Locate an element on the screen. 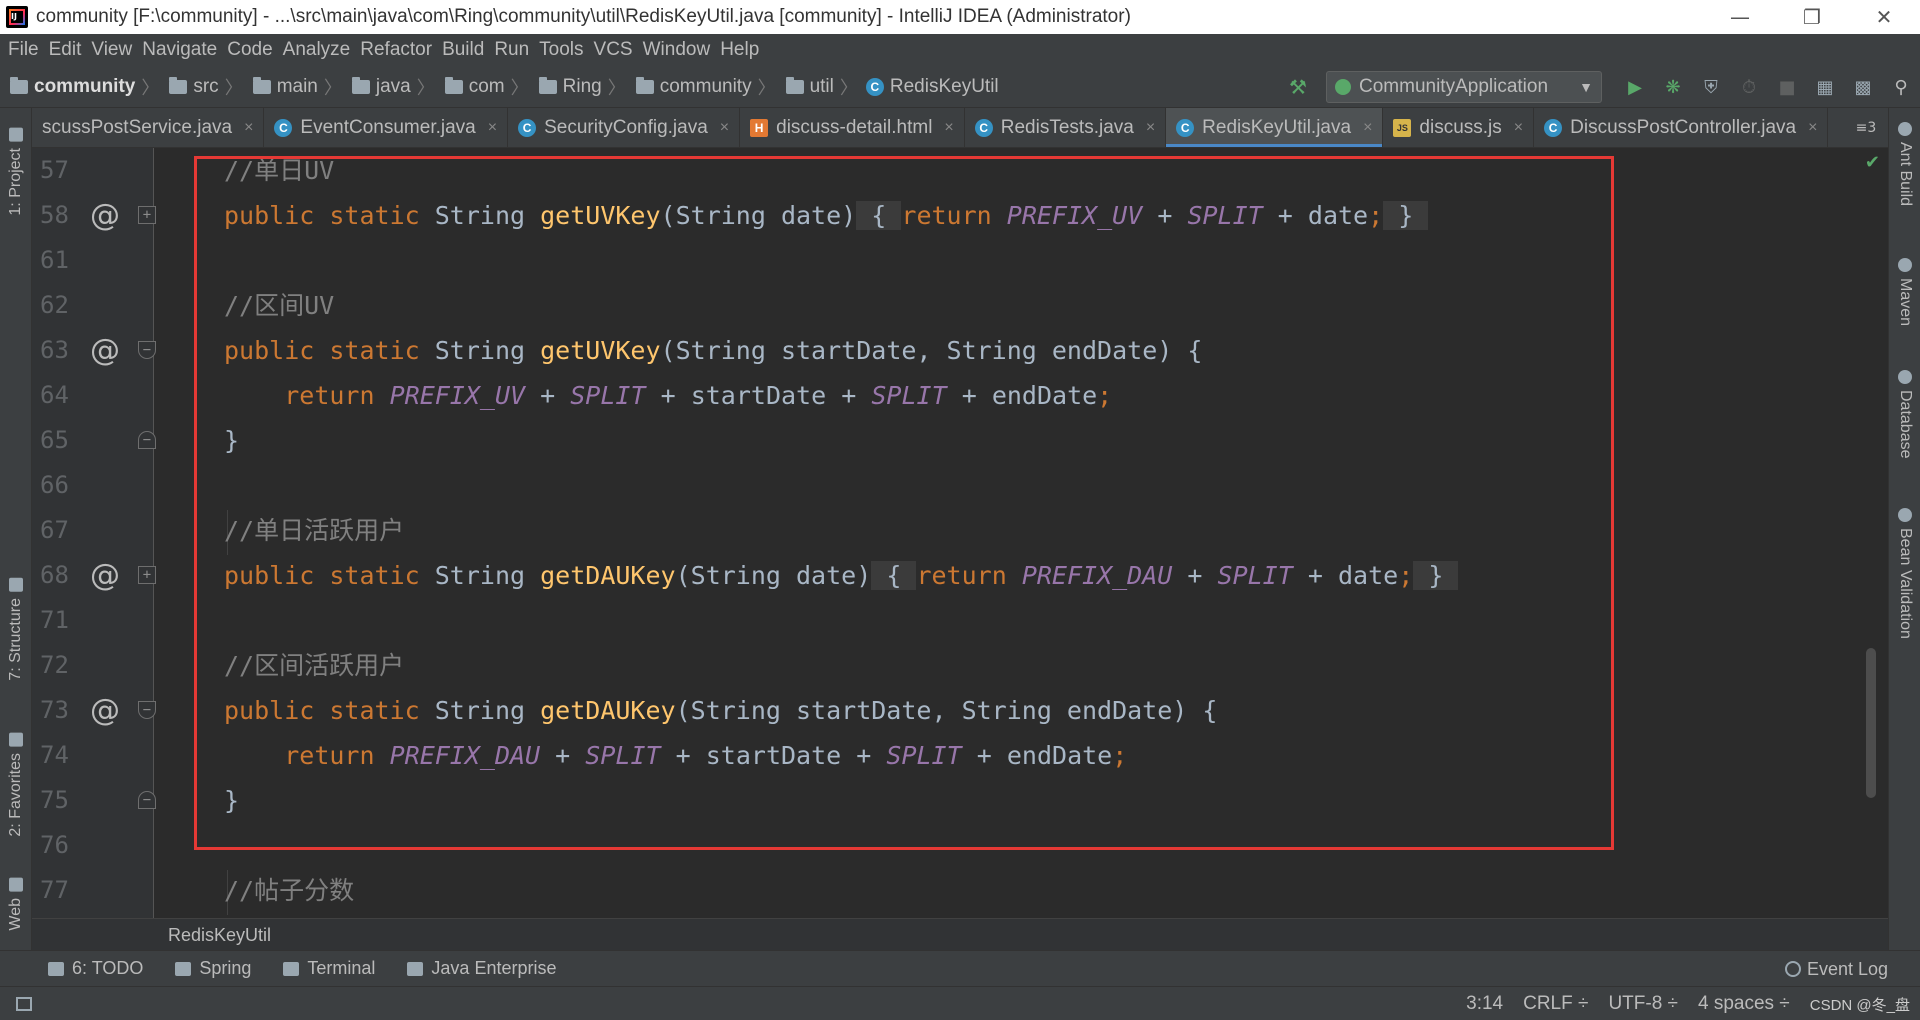 Image resolution: width=1920 pixels, height=1020 pixels. breadcrumb-item-community: community 〉 is located at coordinates (701, 87).